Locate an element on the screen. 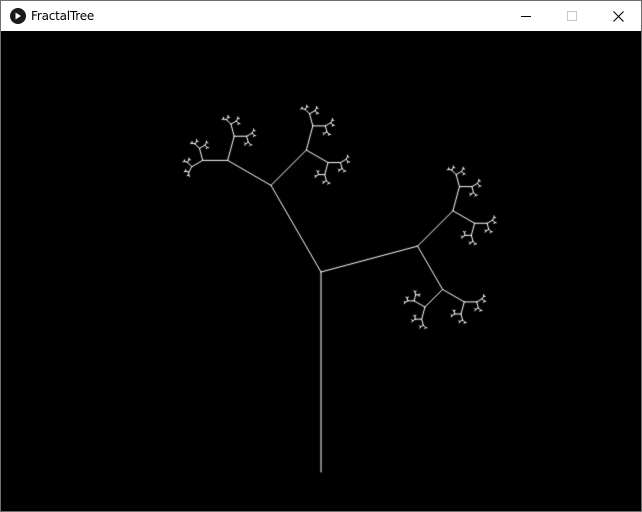 The width and height of the screenshot is (642, 512). close-button is located at coordinates (618, 16).